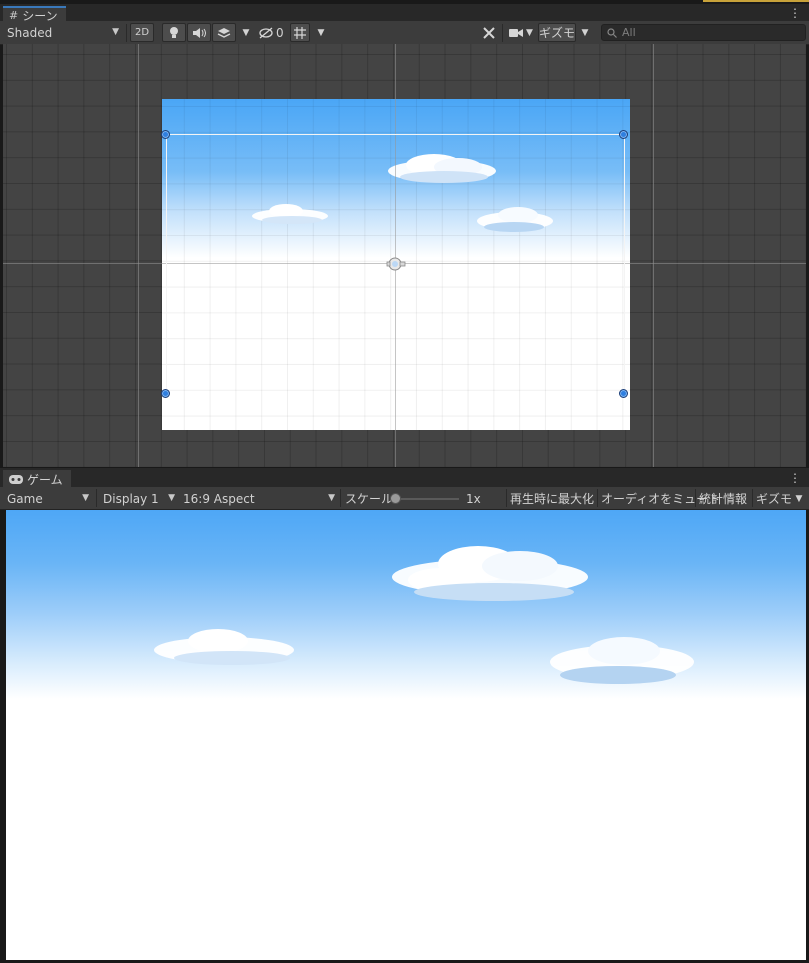  I want to click on tools-icon, so click(489, 32).